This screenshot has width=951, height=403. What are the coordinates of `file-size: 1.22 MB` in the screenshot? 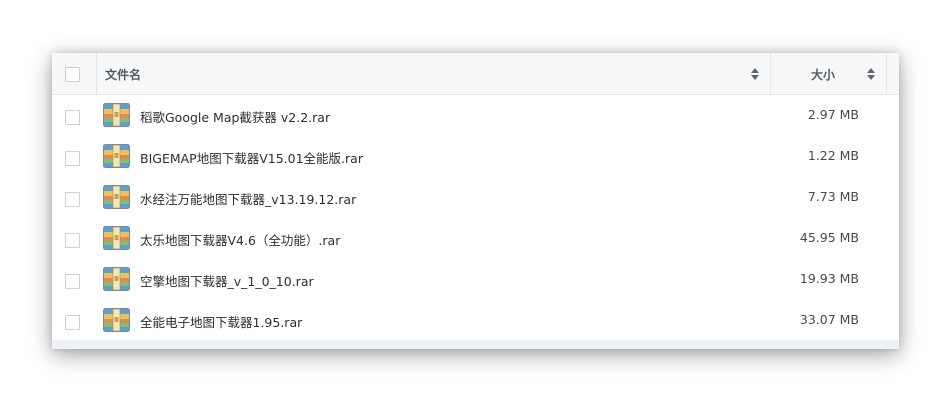 It's located at (833, 155).